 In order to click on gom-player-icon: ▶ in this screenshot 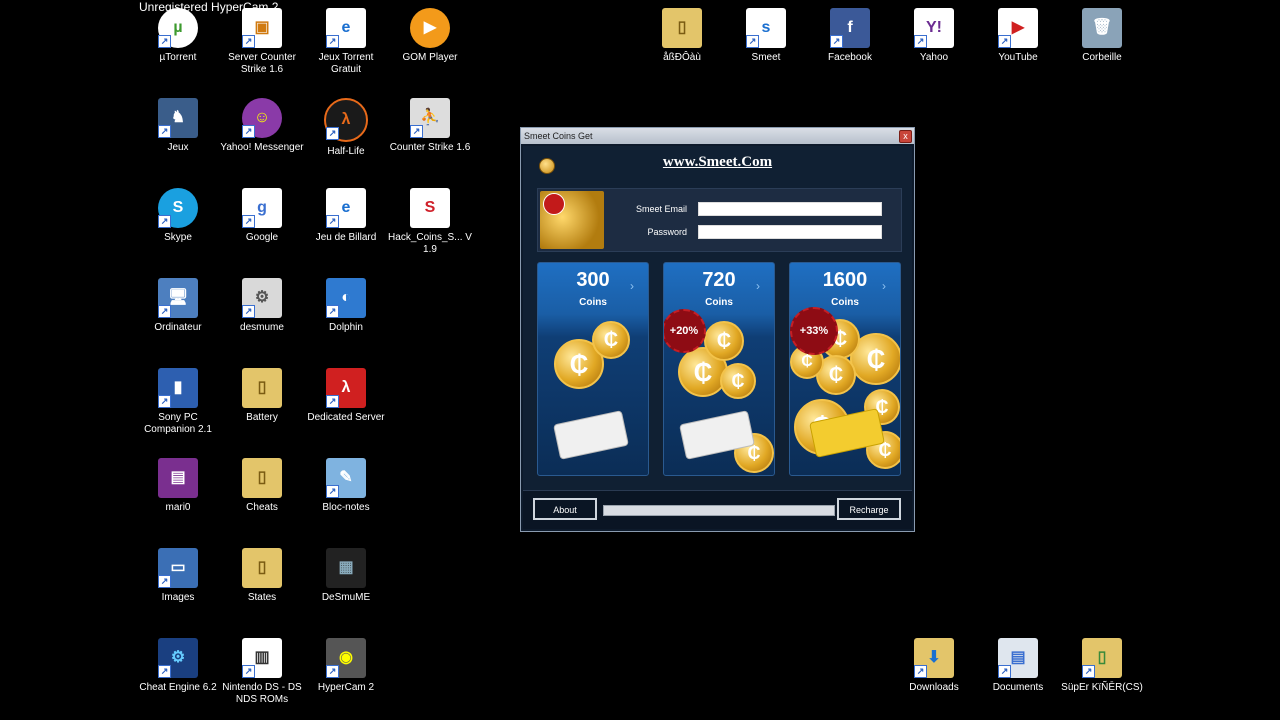, I will do `click(430, 28)`.